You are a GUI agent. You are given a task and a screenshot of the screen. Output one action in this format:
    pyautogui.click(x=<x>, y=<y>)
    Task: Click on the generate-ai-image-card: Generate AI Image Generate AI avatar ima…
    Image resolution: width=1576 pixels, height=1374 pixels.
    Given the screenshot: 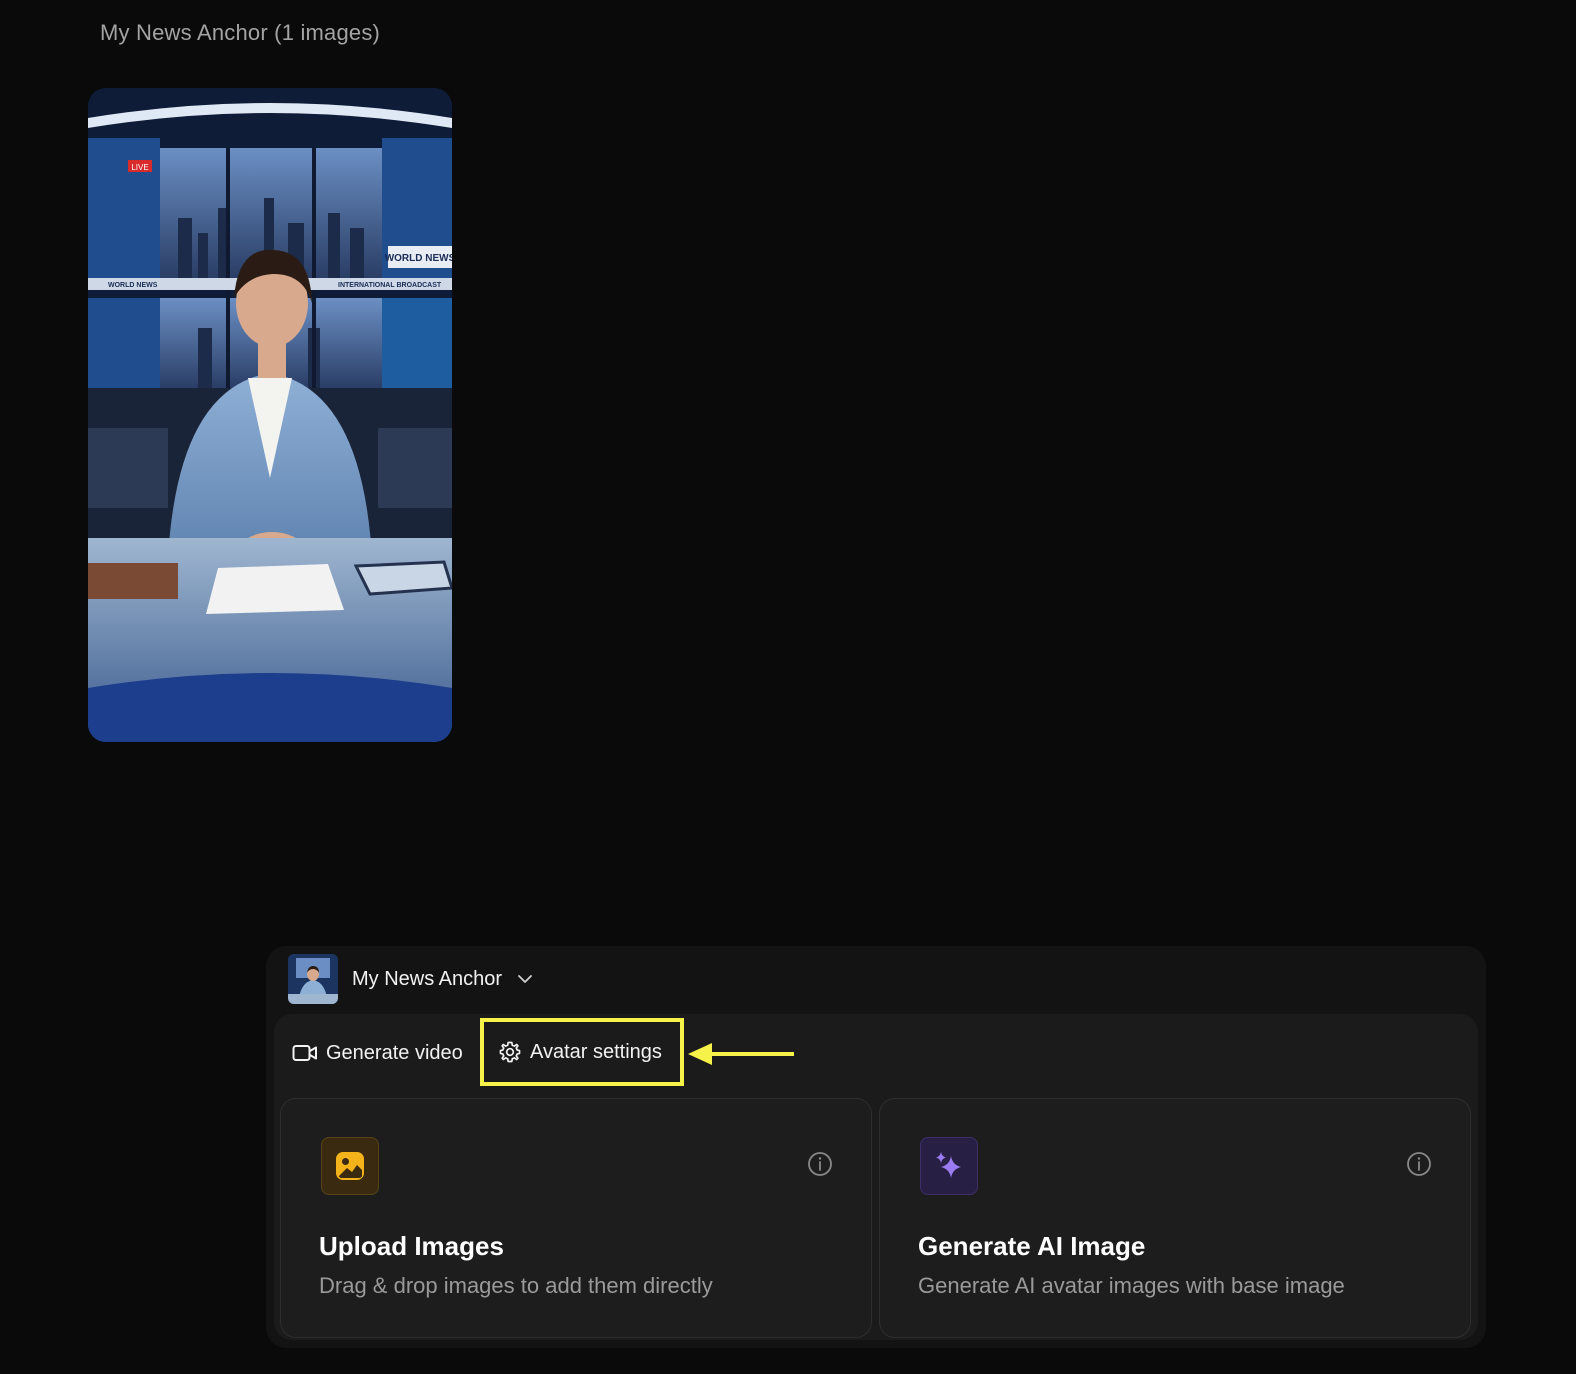 What is the action you would take?
    pyautogui.click(x=1175, y=1218)
    